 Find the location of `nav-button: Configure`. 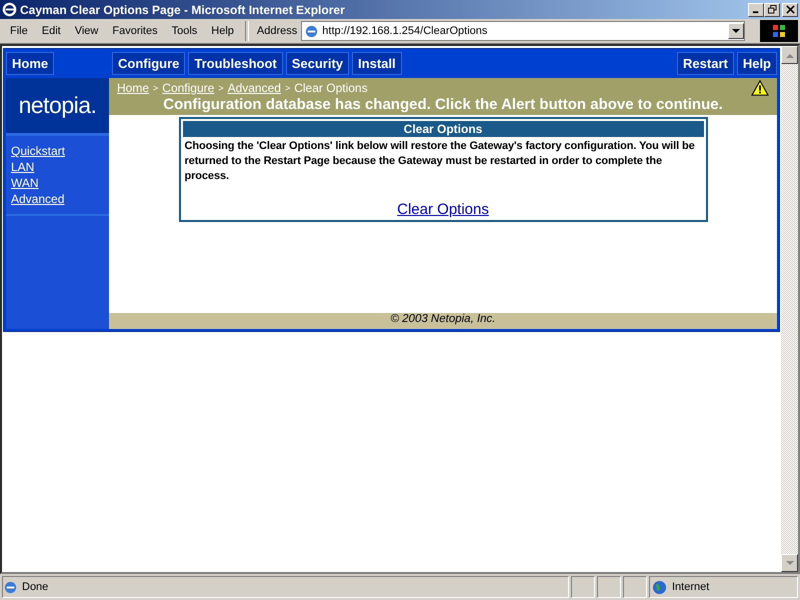

nav-button: Configure is located at coordinates (149, 63).